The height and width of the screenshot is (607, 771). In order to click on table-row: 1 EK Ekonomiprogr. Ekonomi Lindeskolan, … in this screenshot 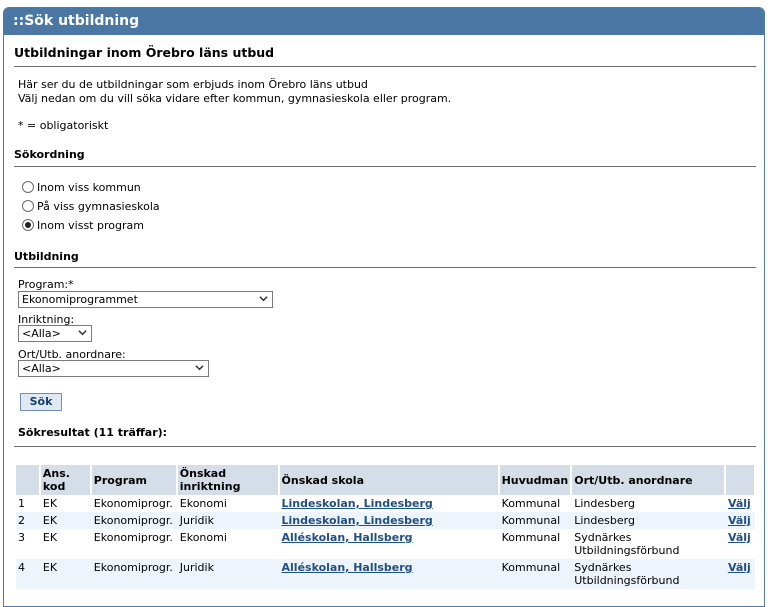, I will do `click(385, 503)`.